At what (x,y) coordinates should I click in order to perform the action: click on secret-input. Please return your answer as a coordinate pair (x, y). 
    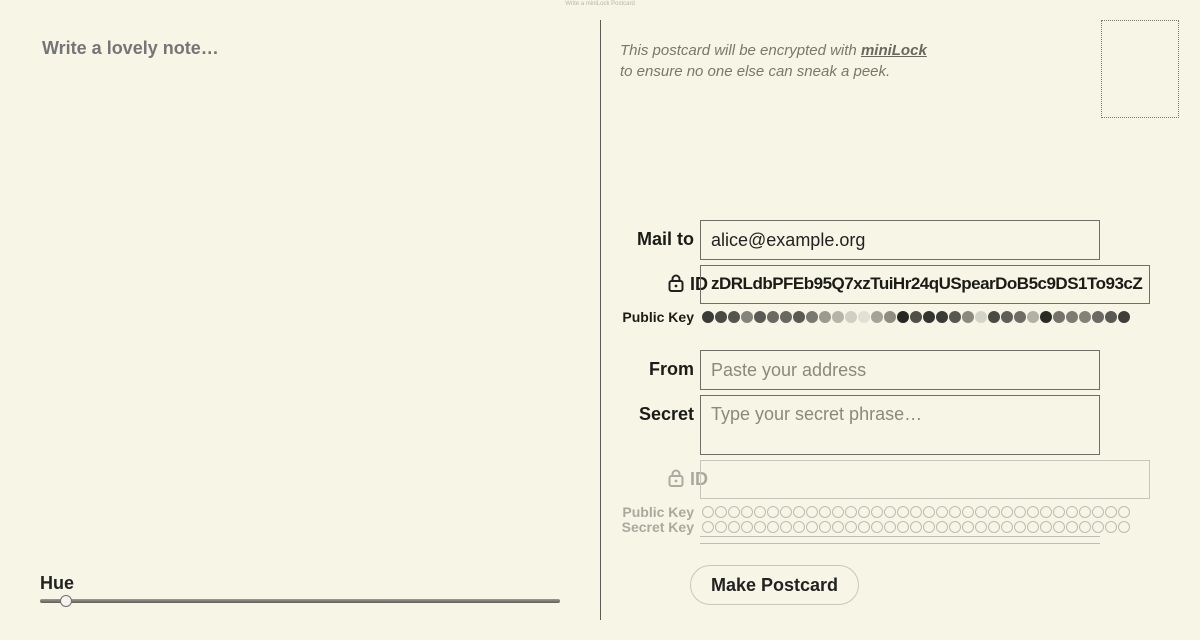
    Looking at the image, I should click on (900, 425).